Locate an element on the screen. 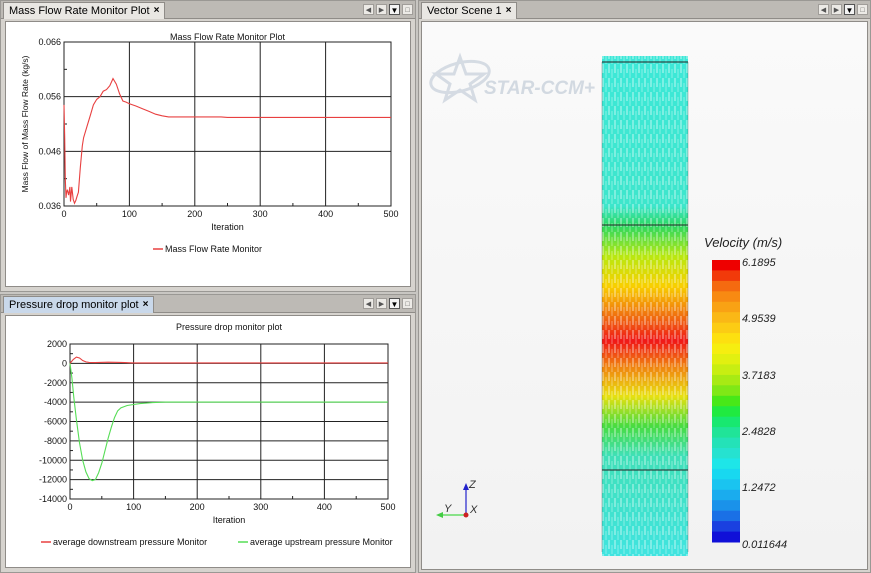 The width and height of the screenshot is (871, 573). legend-tick-max: 6.1895 is located at coordinates (759, 263).